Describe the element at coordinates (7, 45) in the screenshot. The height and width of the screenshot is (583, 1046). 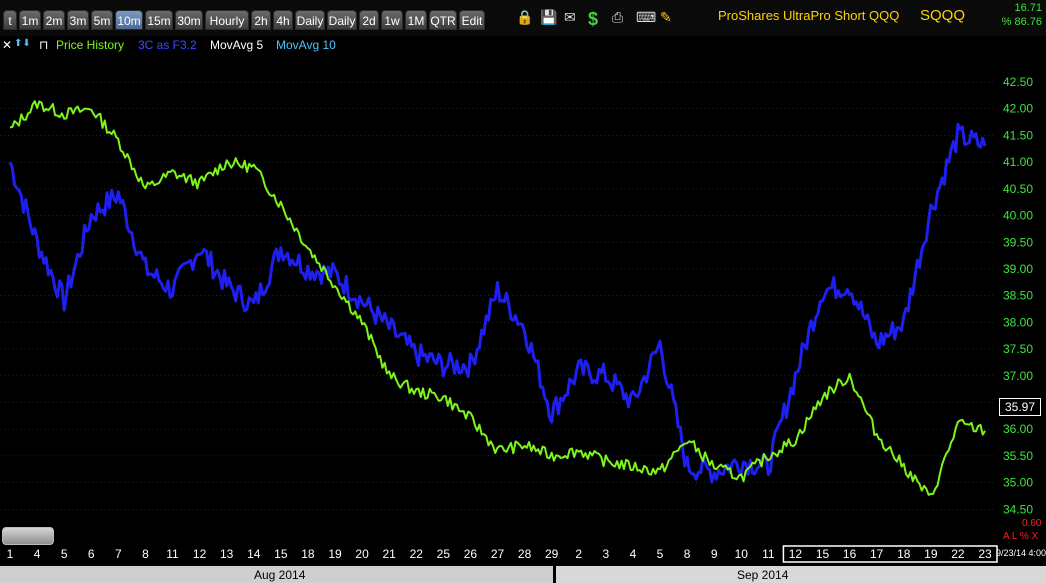
I see `close-chart-icon: ✕` at that location.